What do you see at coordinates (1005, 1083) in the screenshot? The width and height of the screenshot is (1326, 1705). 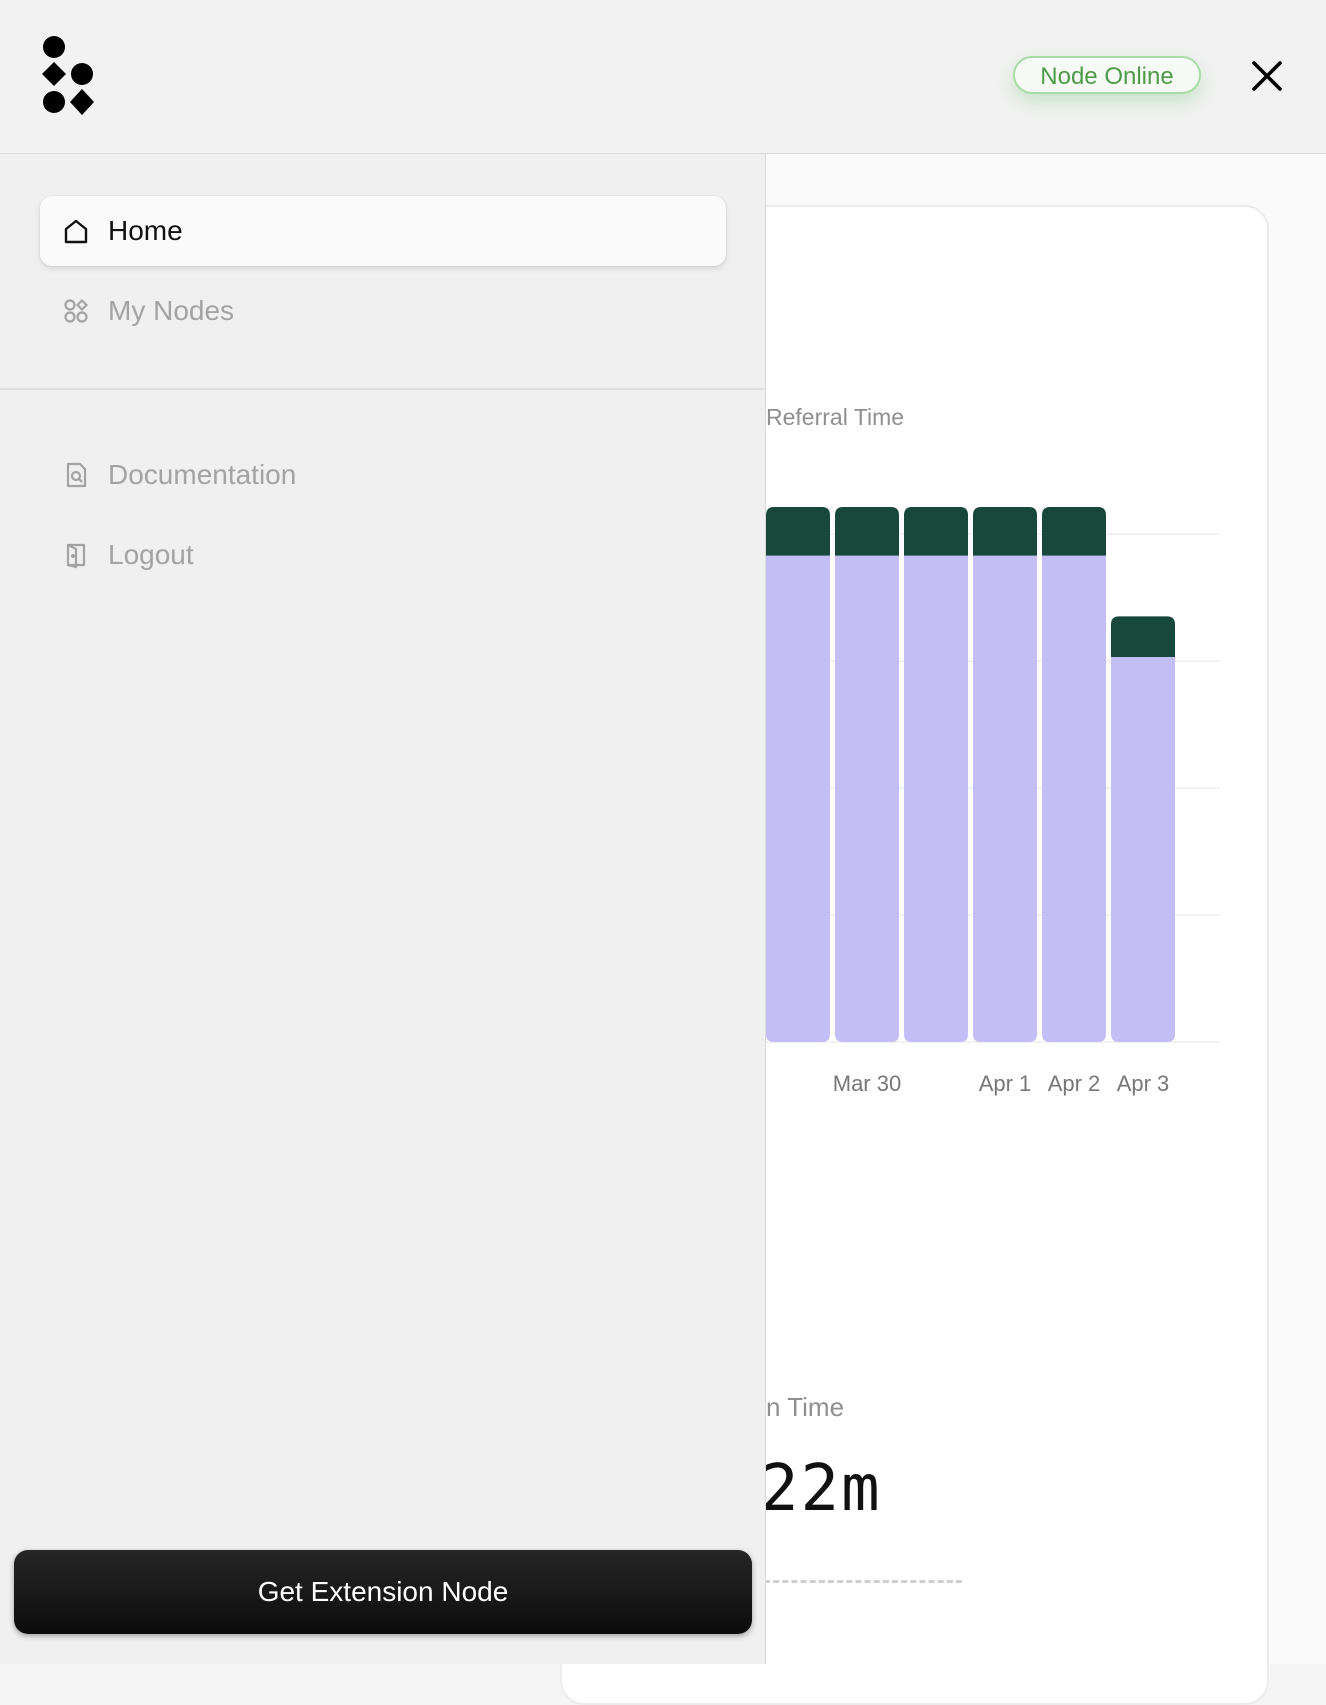 I see `x-tick-label: Apr 1` at bounding box center [1005, 1083].